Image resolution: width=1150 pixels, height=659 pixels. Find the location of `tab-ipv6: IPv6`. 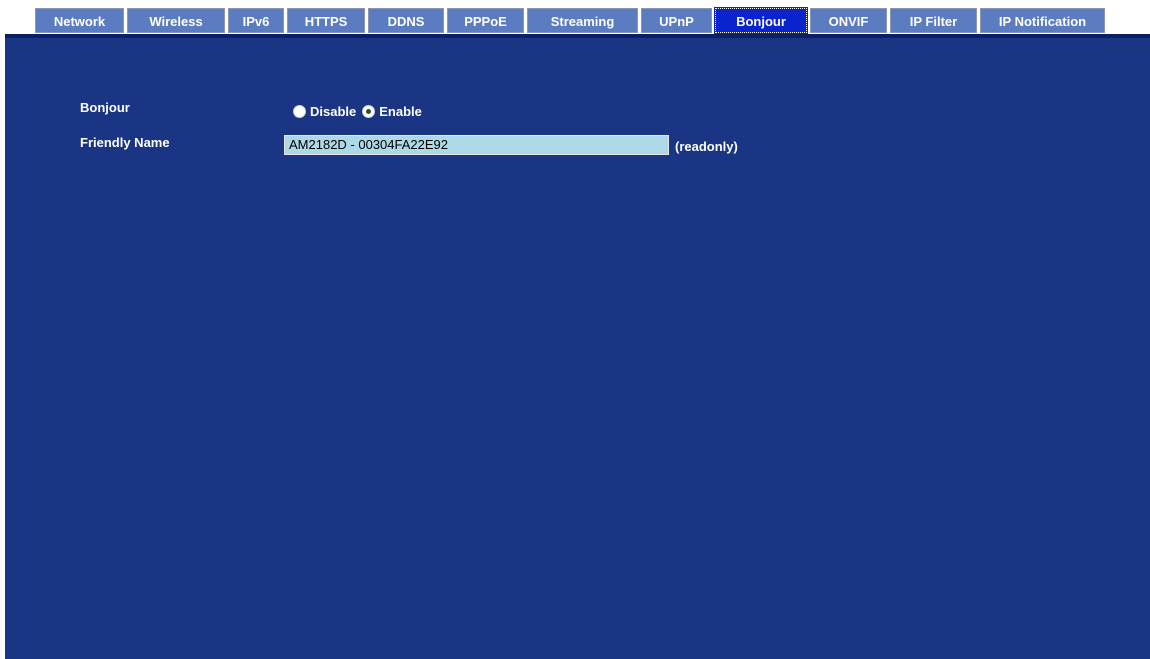

tab-ipv6: IPv6 is located at coordinates (256, 20).